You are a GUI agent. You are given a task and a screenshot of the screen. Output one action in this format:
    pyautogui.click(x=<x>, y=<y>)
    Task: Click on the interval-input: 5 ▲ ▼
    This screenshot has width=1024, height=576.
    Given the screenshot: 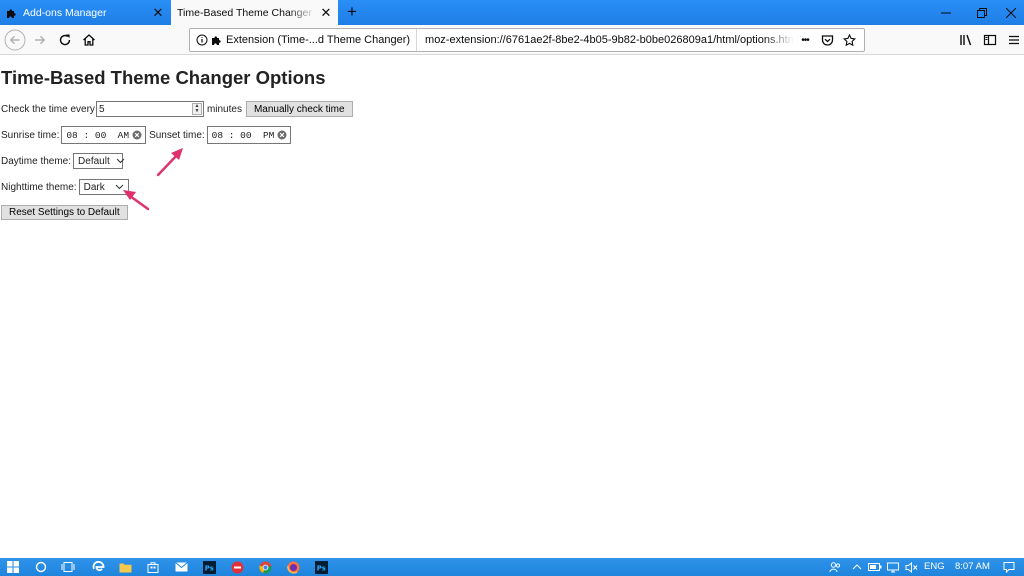 What is the action you would take?
    pyautogui.click(x=149, y=109)
    